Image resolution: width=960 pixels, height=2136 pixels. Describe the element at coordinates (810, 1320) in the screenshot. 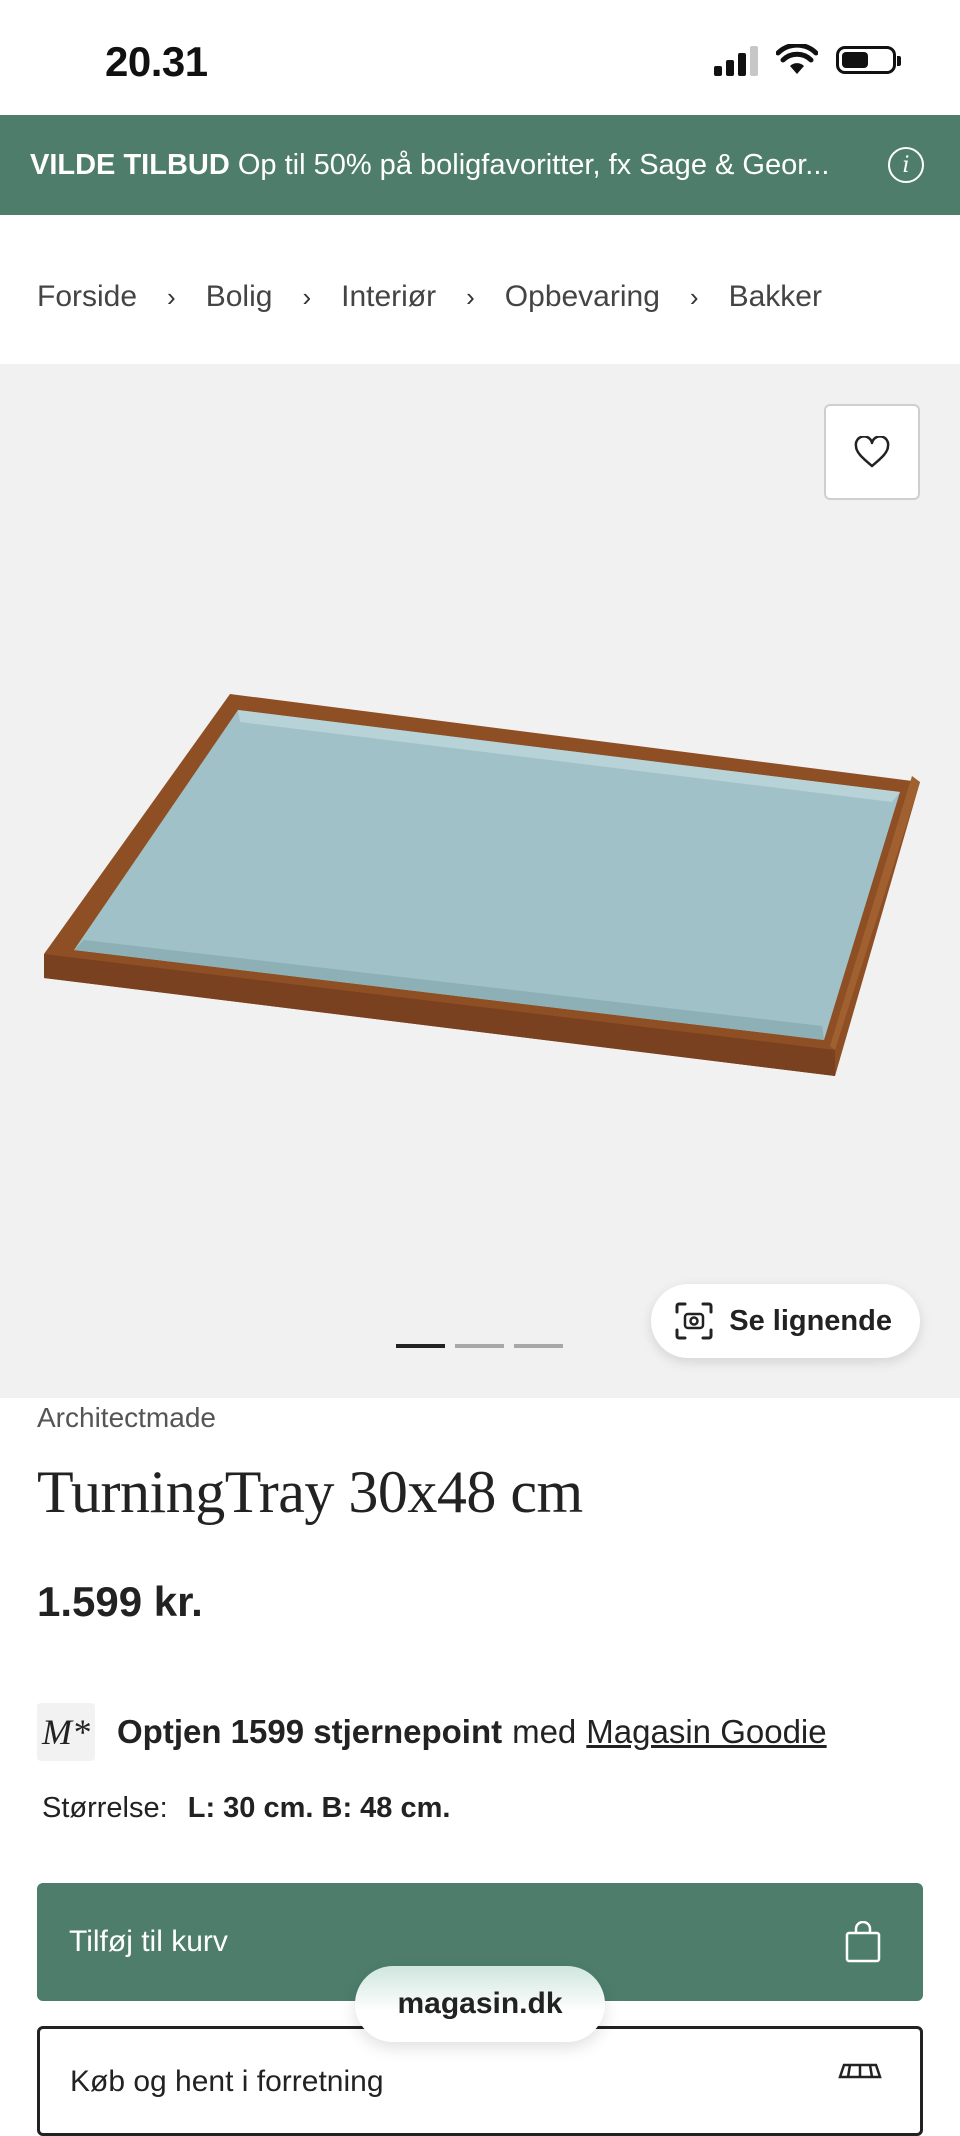

I see `see-similar-label: Se lignende` at that location.